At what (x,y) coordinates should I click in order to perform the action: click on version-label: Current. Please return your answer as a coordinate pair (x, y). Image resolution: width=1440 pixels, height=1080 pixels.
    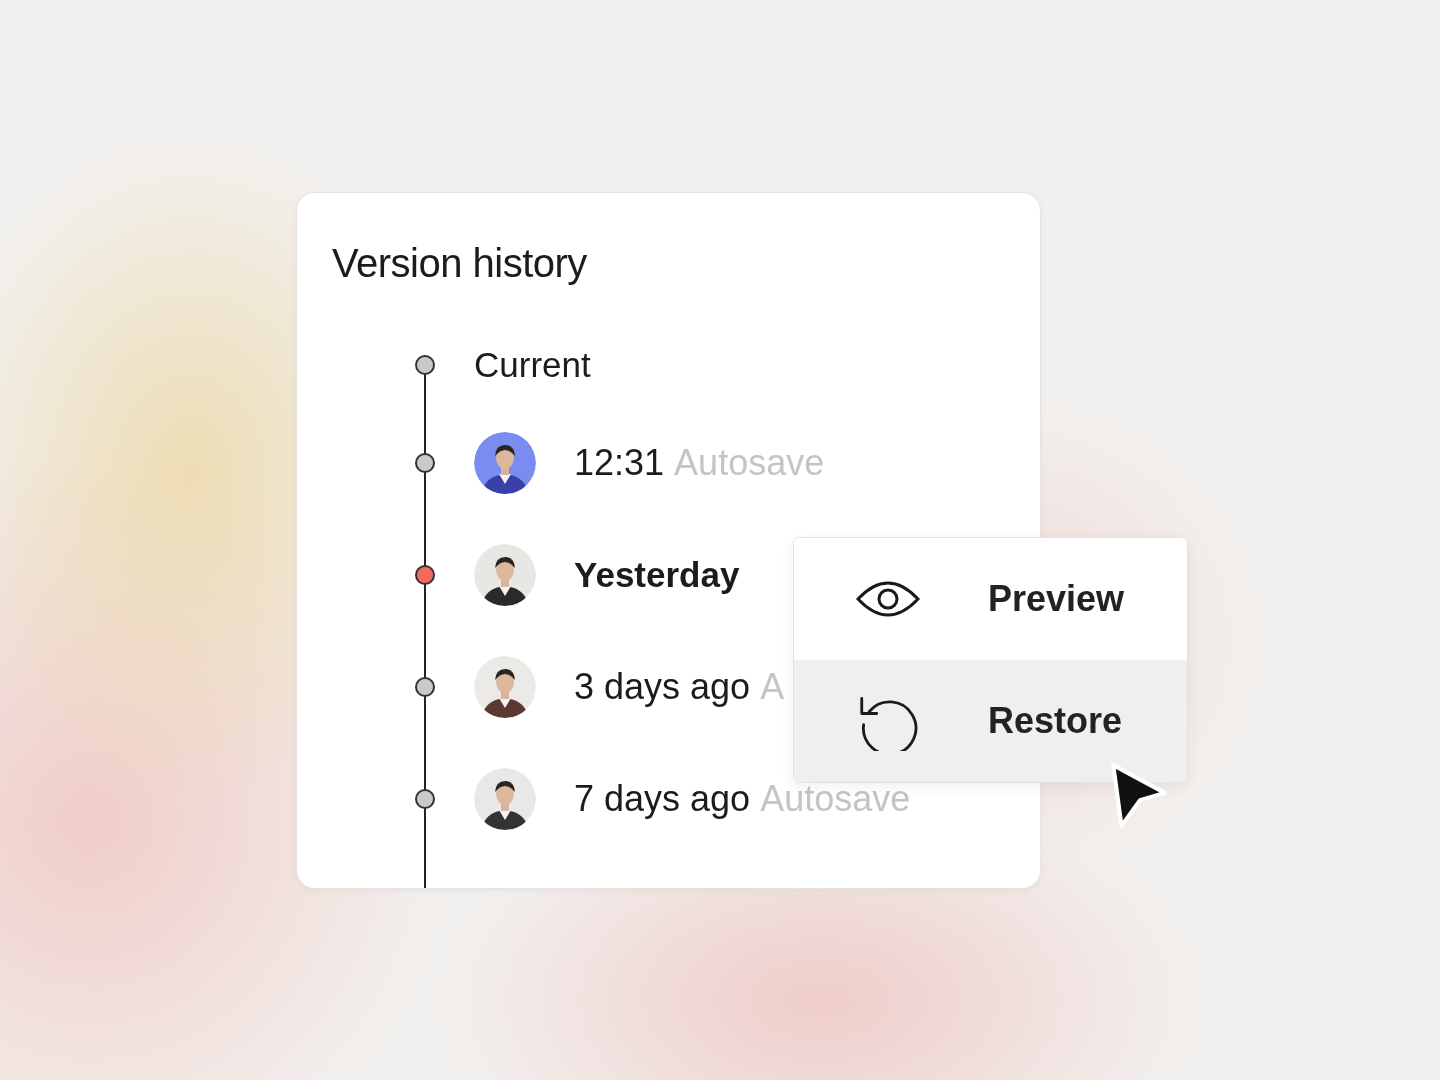
    Looking at the image, I should click on (532, 365).